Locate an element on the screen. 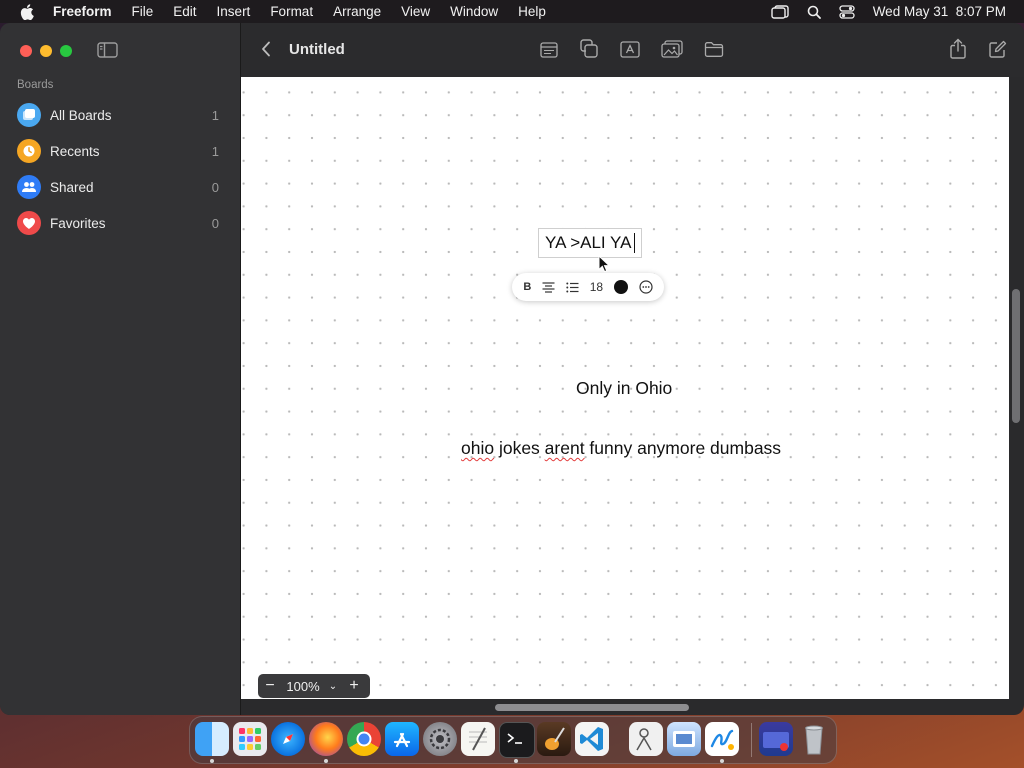  people-icon is located at coordinates (29, 187).